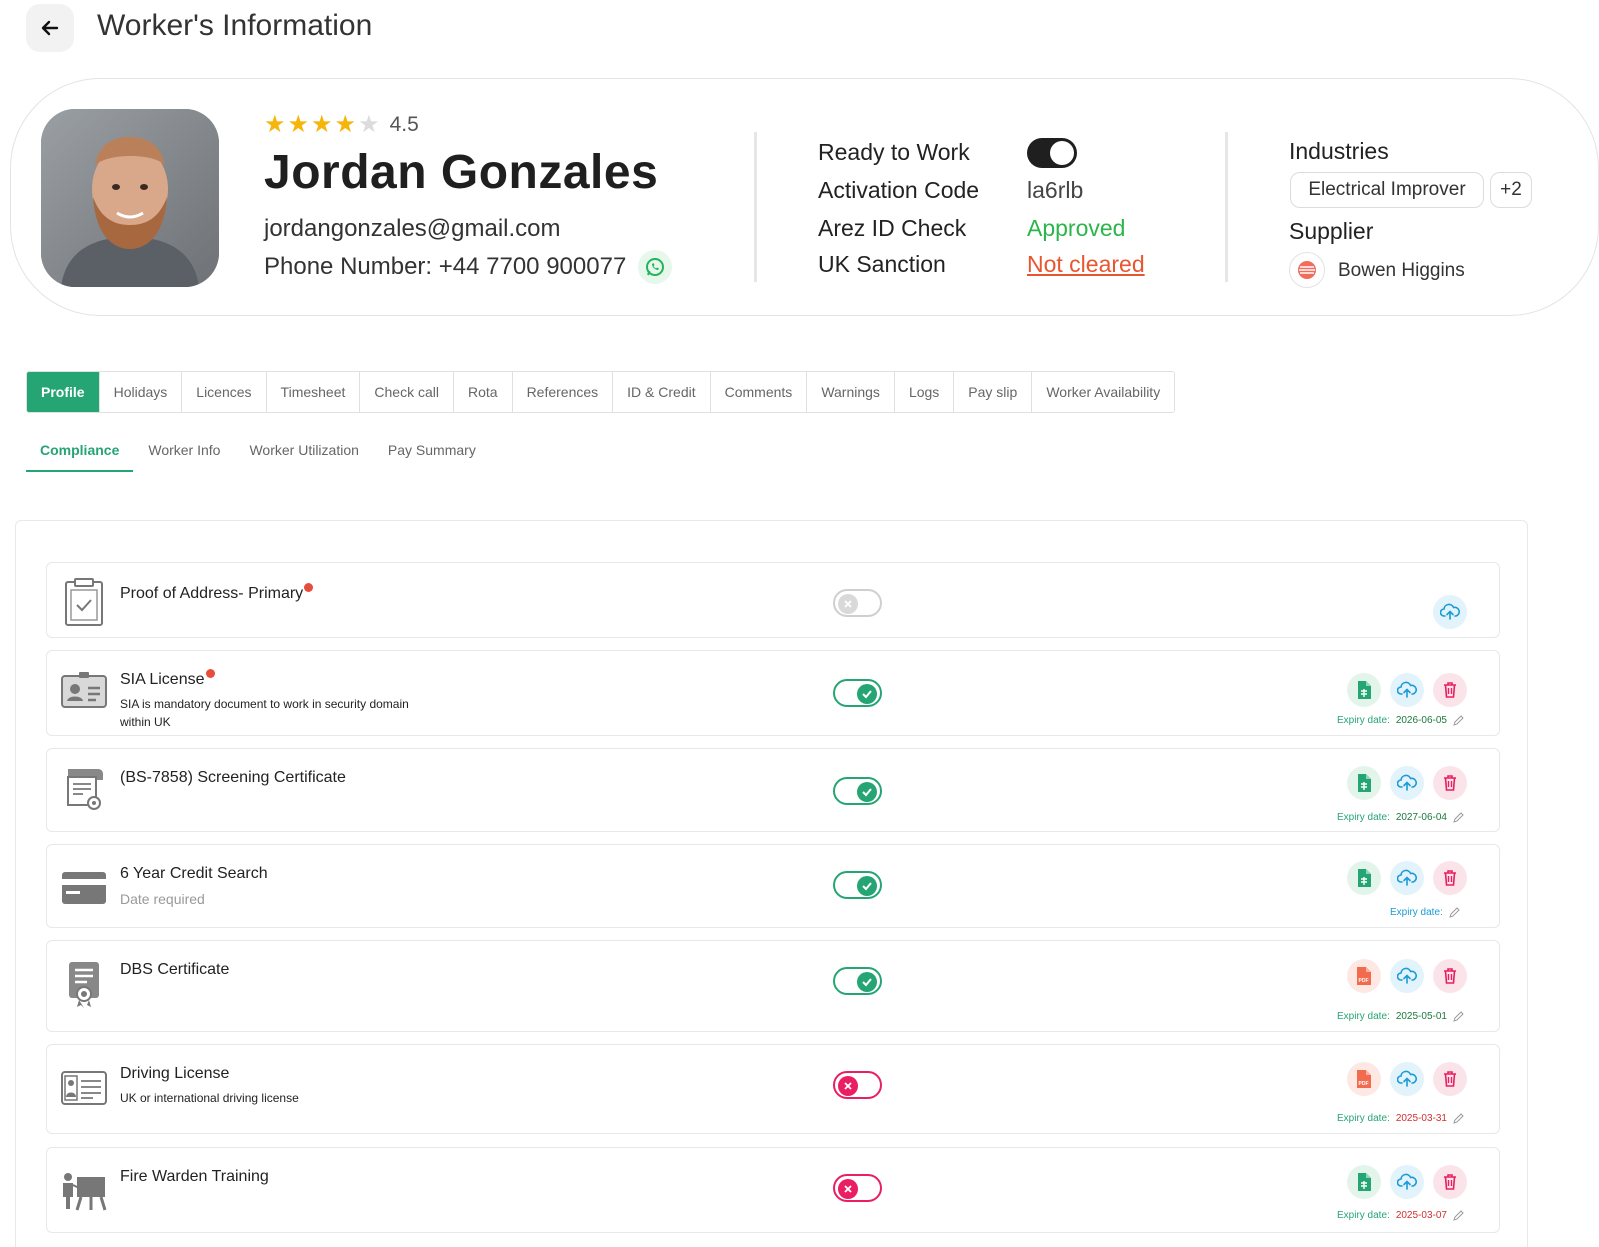  What do you see at coordinates (851, 392) in the screenshot?
I see `tab-warnings: Warnings` at bounding box center [851, 392].